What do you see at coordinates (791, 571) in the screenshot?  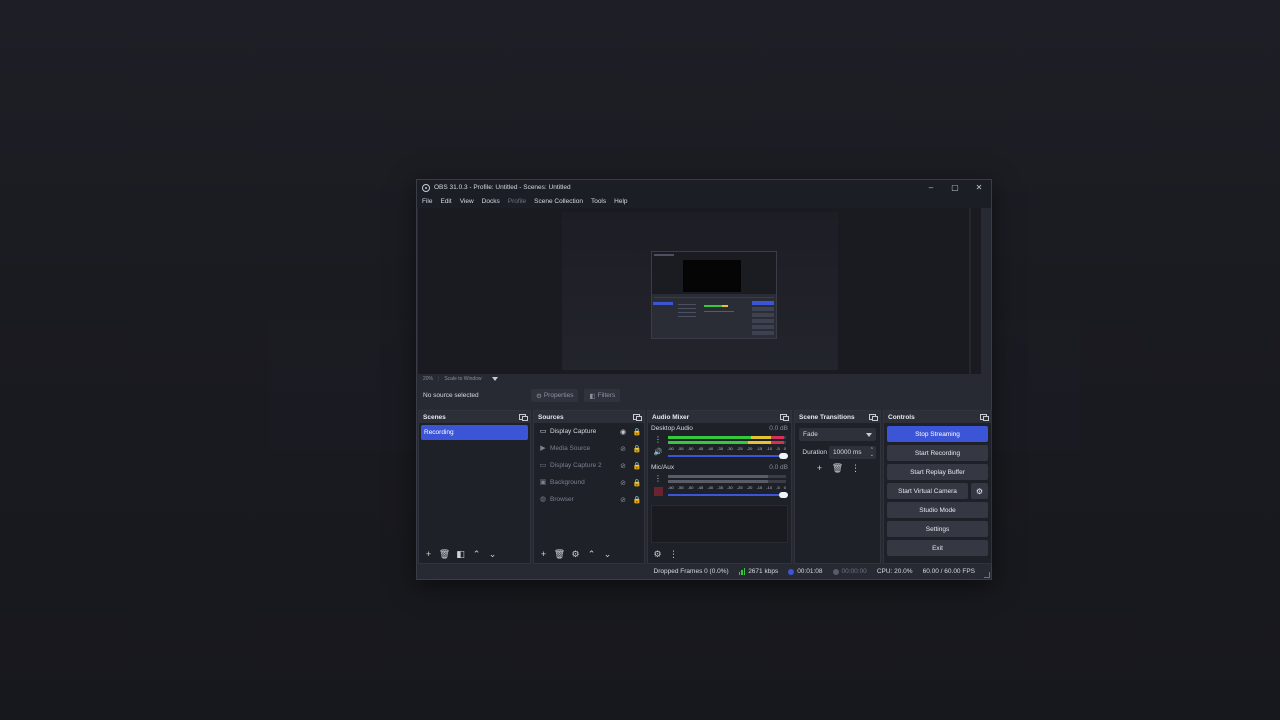 I see `stream-indicator-icon` at bounding box center [791, 571].